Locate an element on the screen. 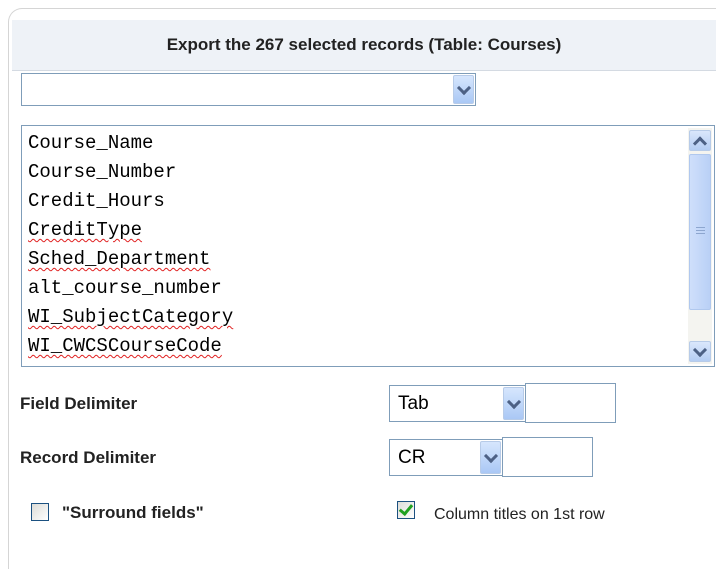 The height and width of the screenshot is (569, 716). record-delimiter-select: CR is located at coordinates (446, 457).